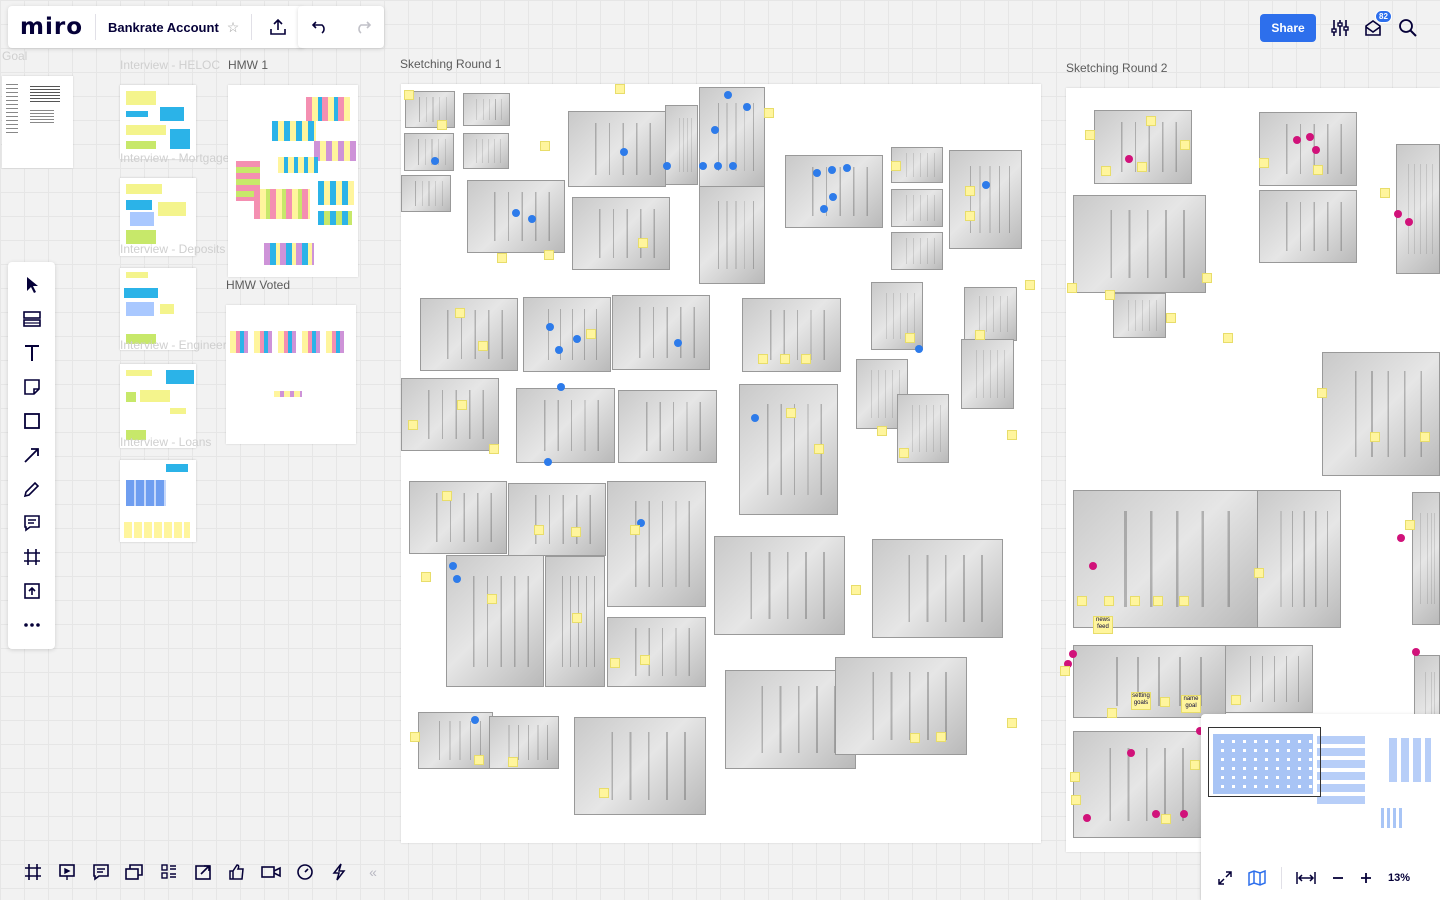 The image size is (1440, 900). I want to click on frame-label-sketching-round-1: Sketching Round 1, so click(450, 64).